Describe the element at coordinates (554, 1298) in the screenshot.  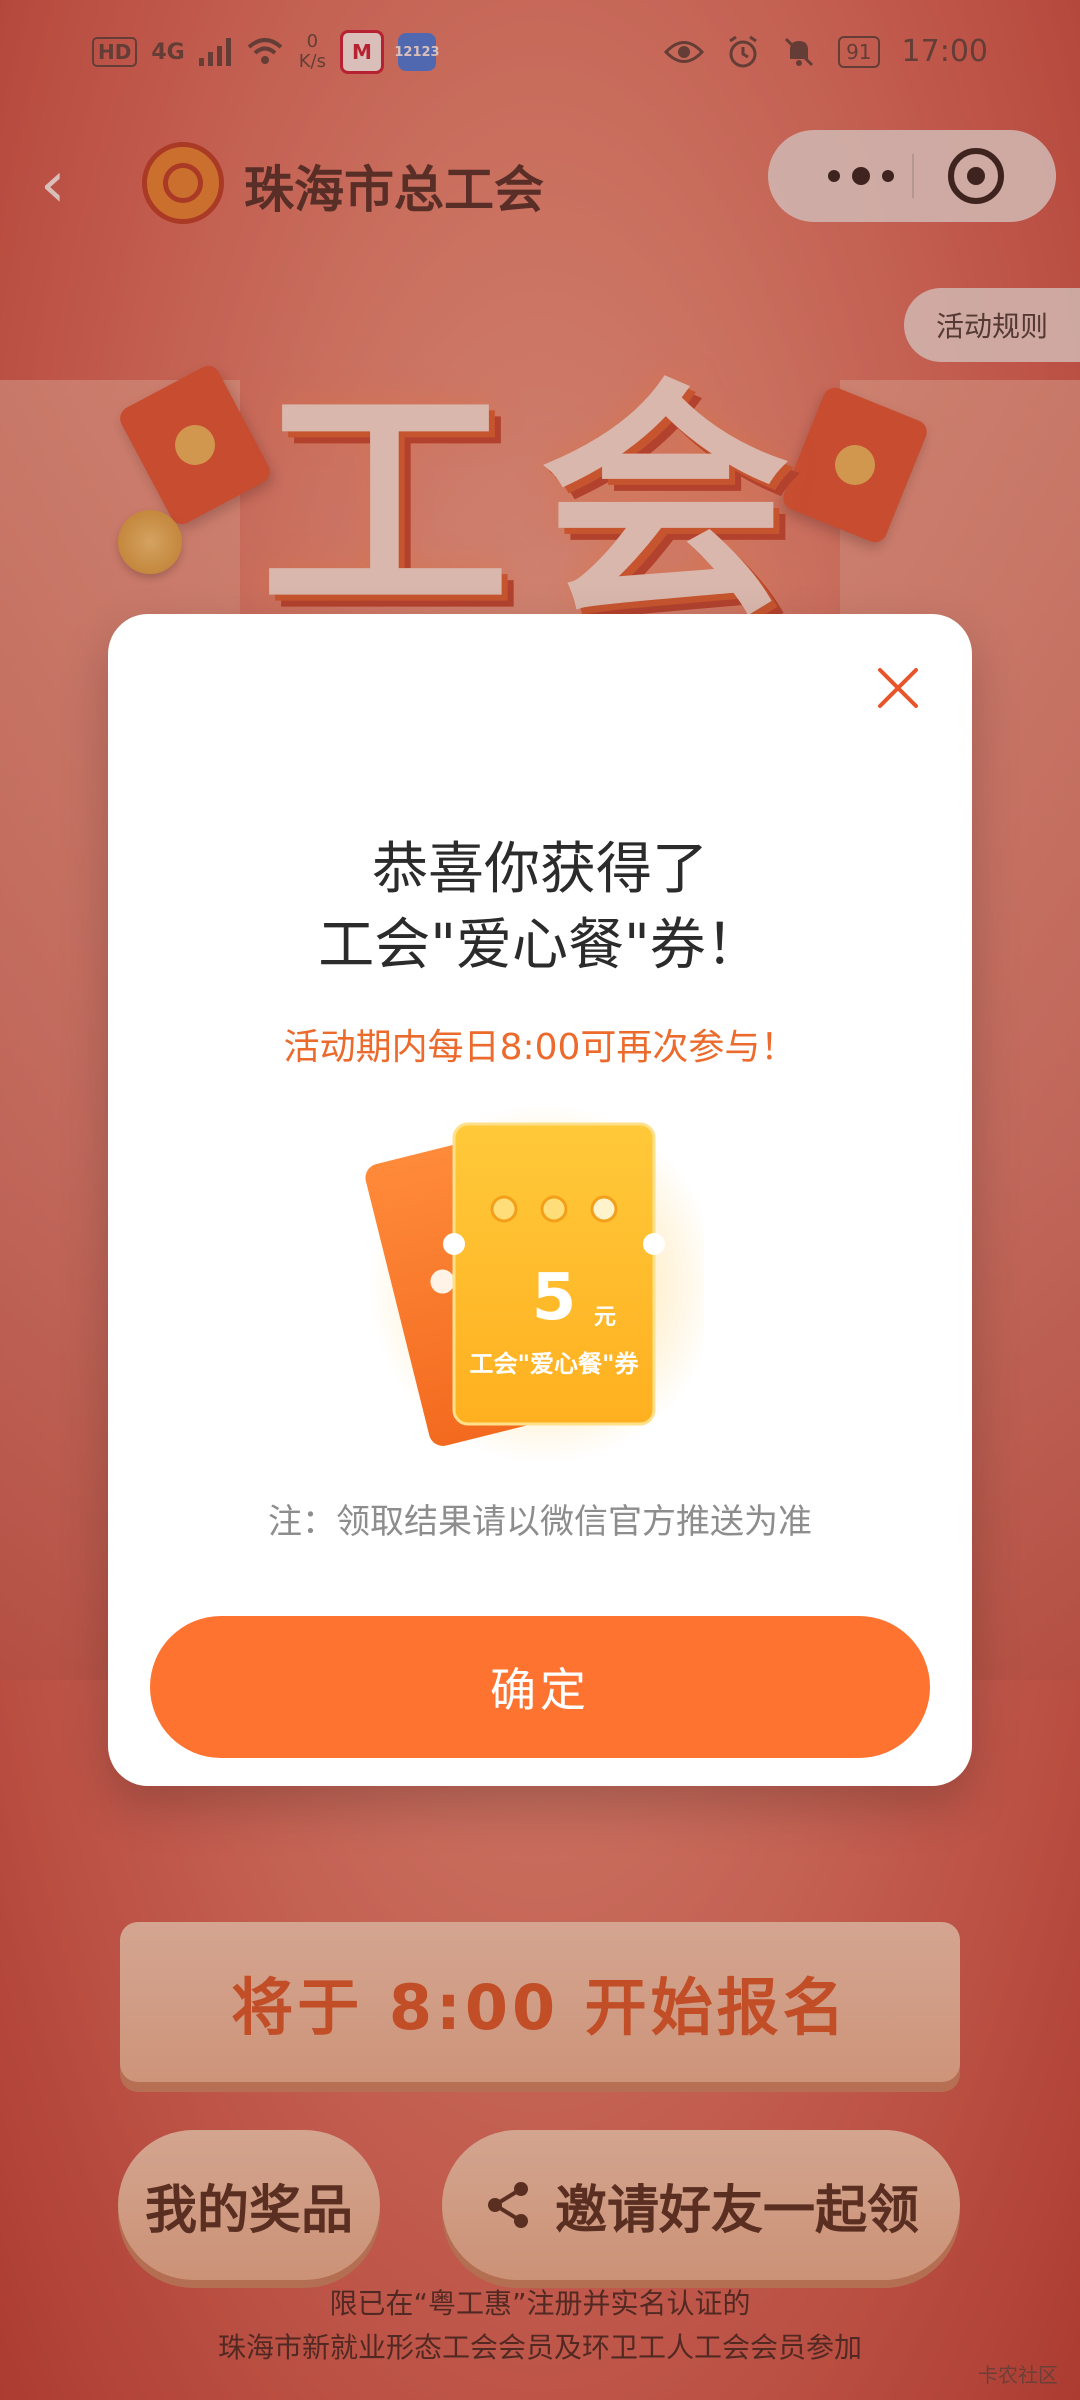
I see `coupon-amount: 5` at that location.